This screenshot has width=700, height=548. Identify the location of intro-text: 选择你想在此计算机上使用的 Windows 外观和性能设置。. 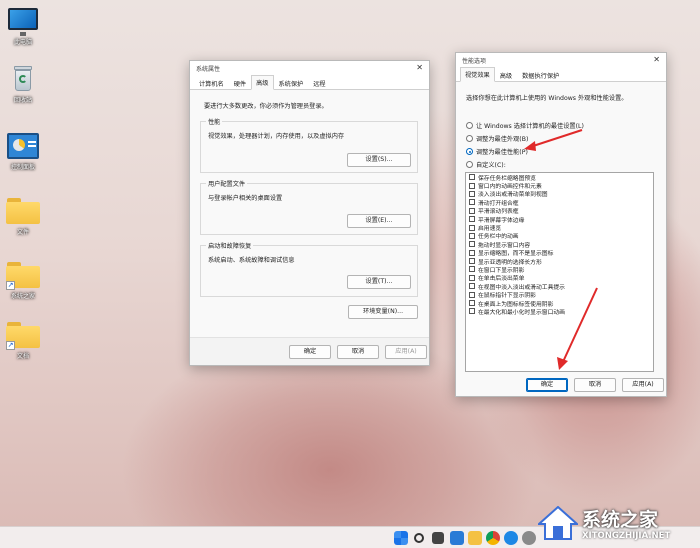
(547, 98).